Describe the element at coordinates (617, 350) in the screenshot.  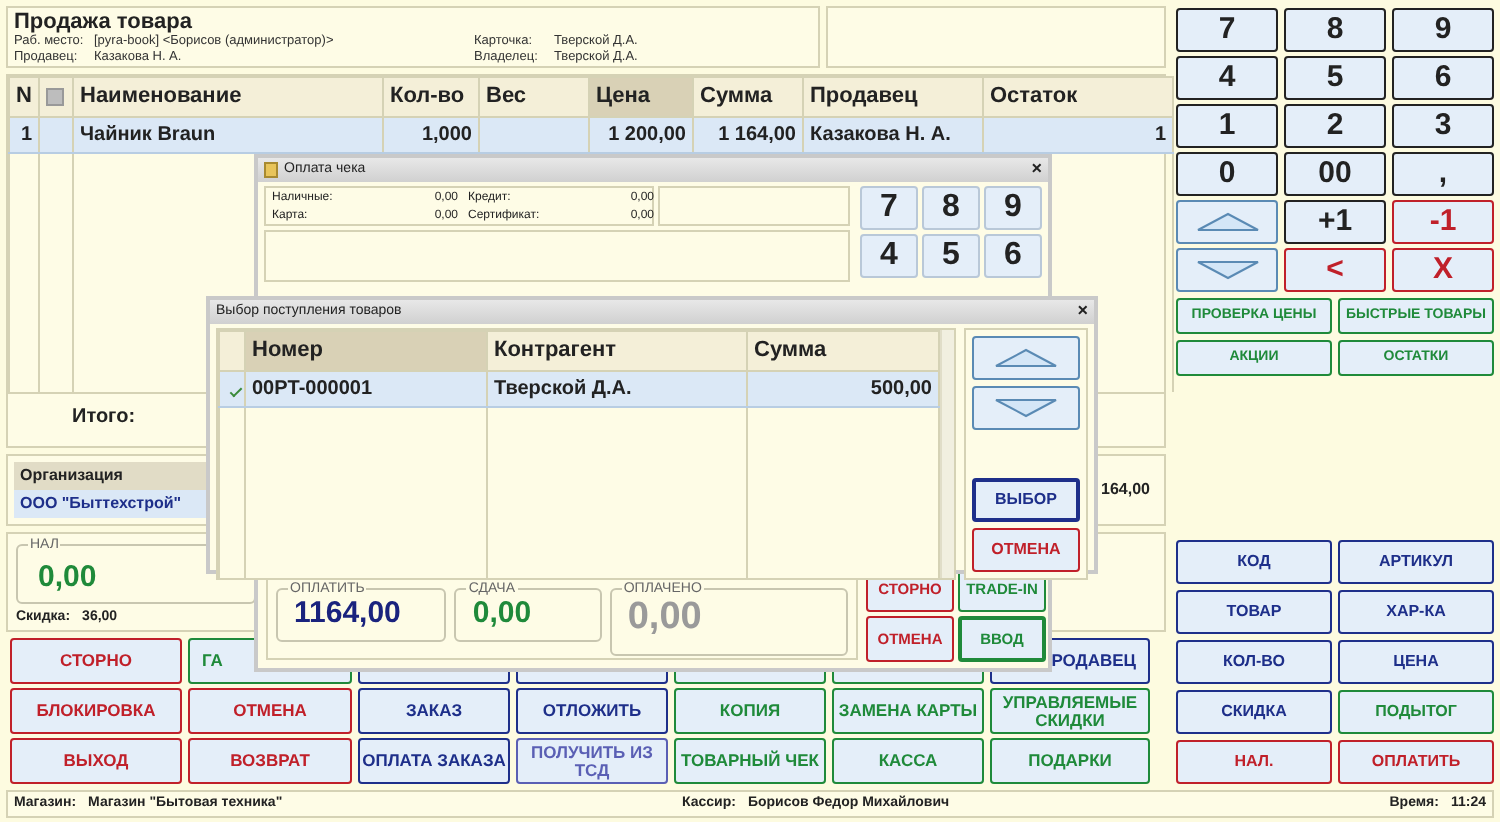
I see `column-header: Контрагент` at that location.